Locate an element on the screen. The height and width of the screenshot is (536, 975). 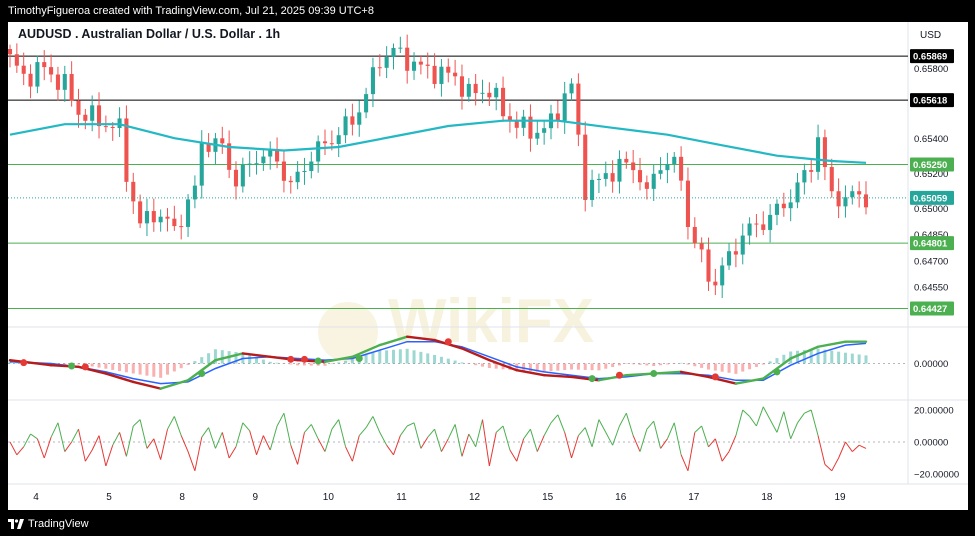
time-tick-label: 4 is located at coordinates (36, 497).